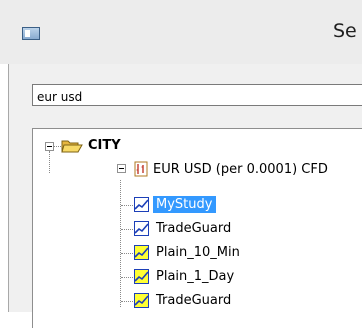 This screenshot has height=328, width=362. What do you see at coordinates (141, 169) in the screenshot?
I see `instrument-icon` at bounding box center [141, 169].